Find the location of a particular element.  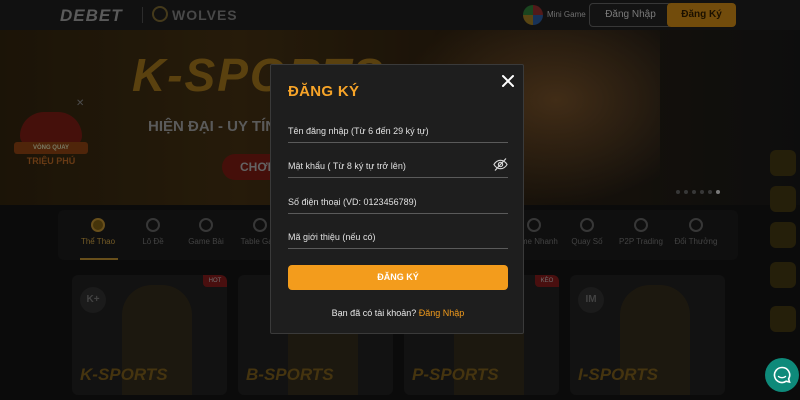

login-prompt: Bạn đã có tài khoản? Đăng Nhập is located at coordinates (398, 313).